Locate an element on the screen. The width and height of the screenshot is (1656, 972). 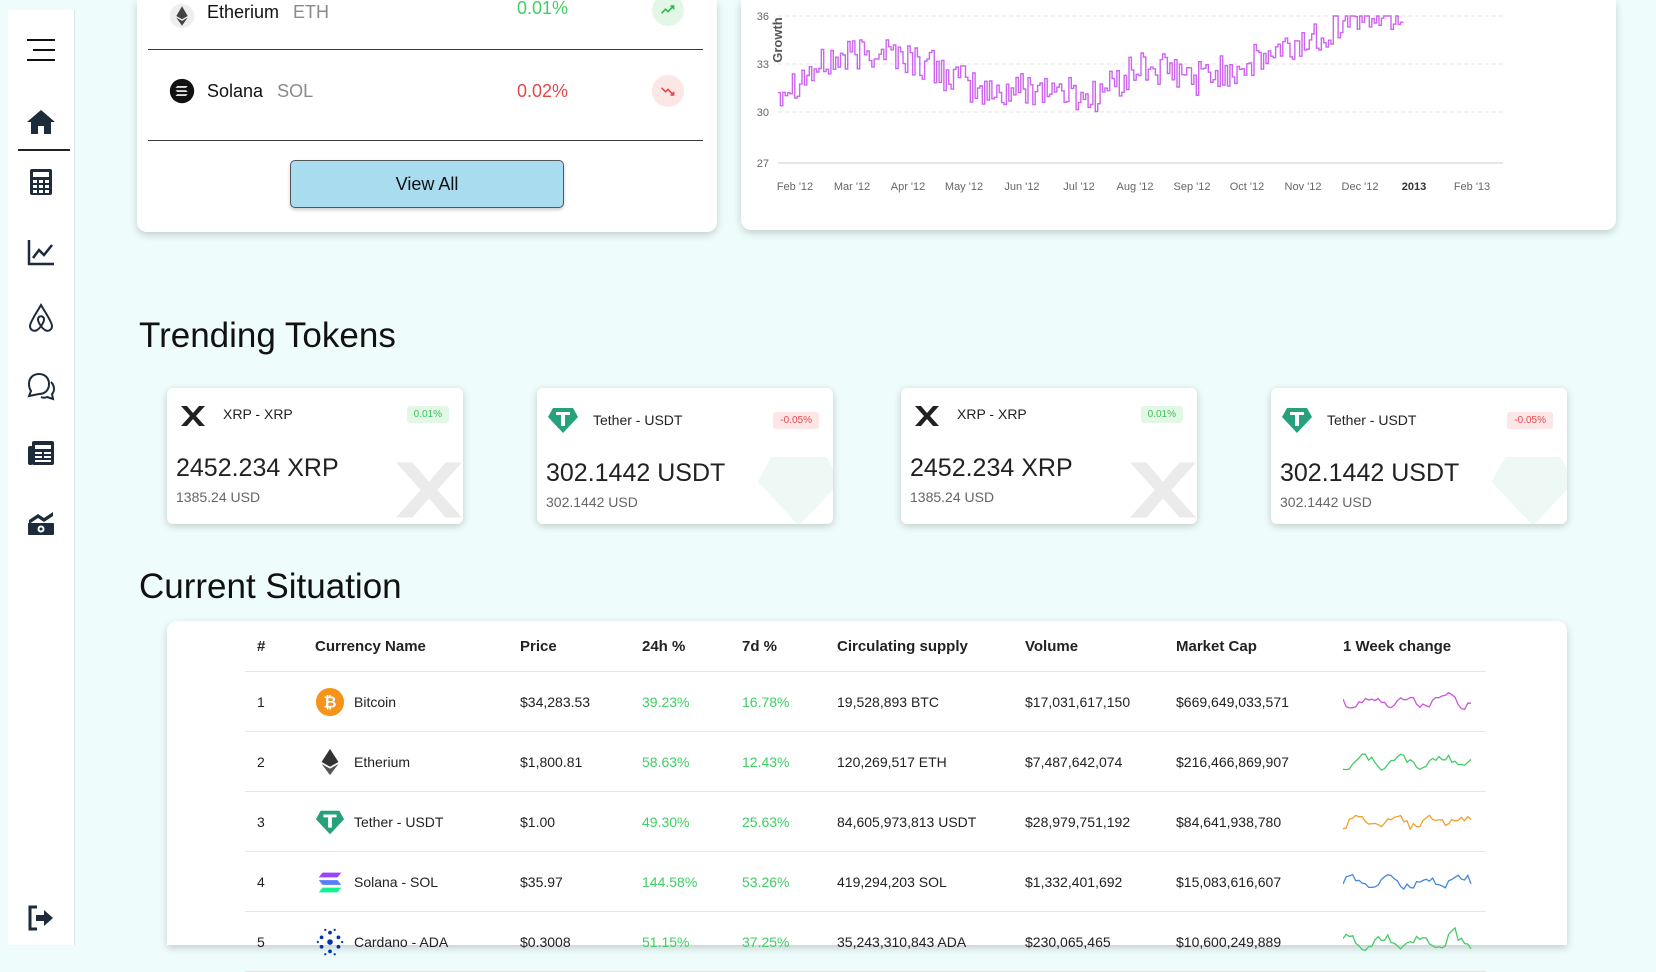
supply-cell: 35,243,310,843 ADA is located at coordinates (931, 941).